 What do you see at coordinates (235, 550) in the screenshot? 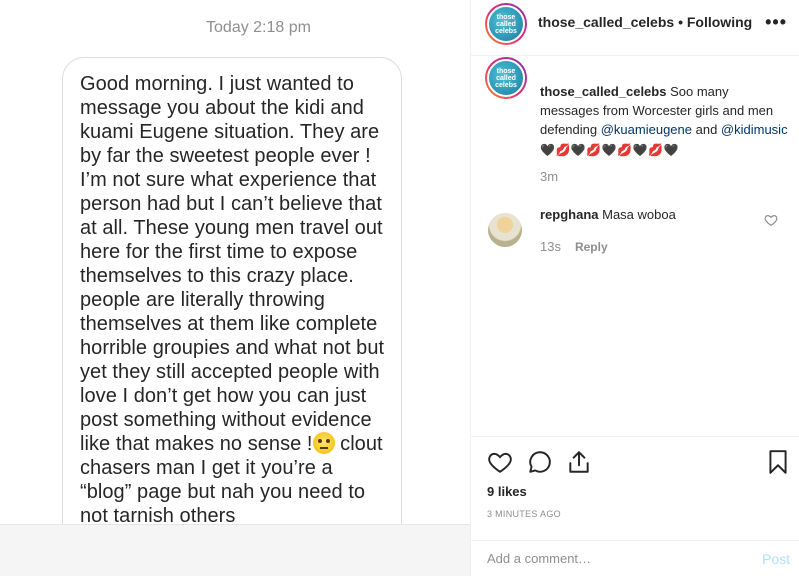
I see `message-bottom-strip` at bounding box center [235, 550].